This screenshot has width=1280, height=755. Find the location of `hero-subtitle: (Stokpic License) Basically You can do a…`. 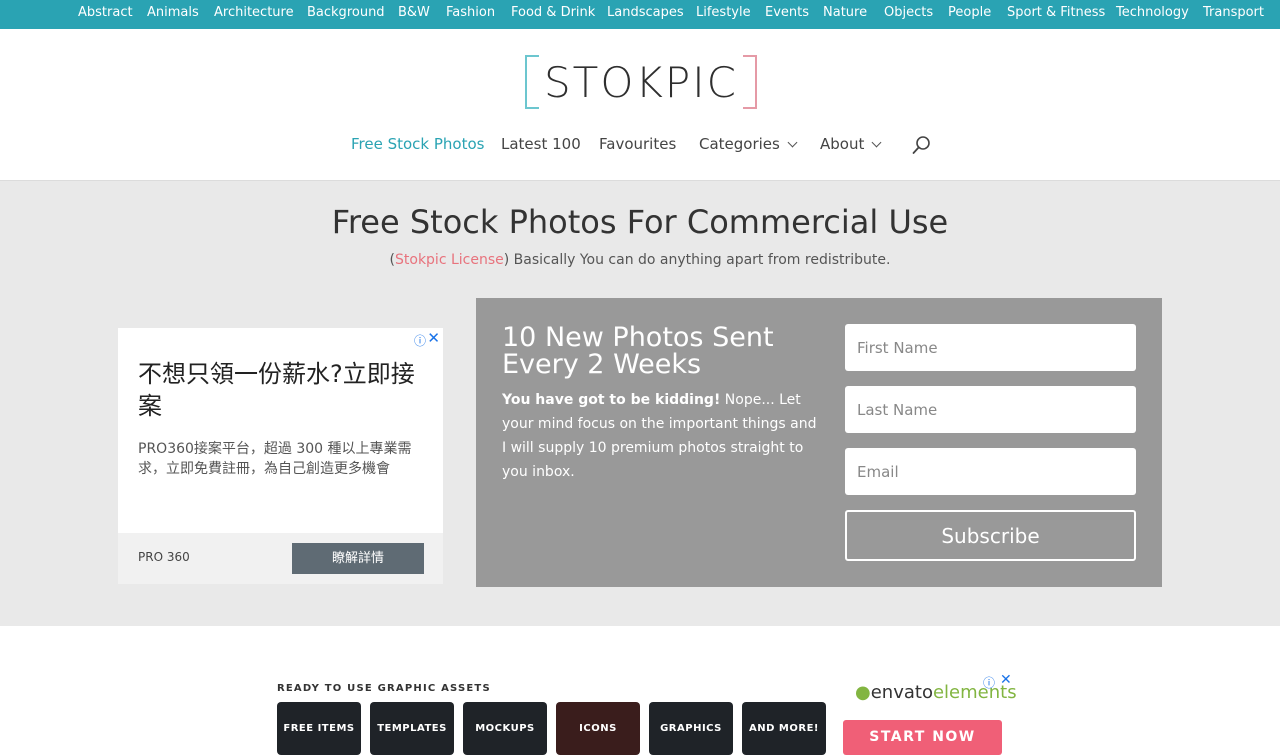

hero-subtitle: (Stokpic License) Basically You can do a… is located at coordinates (640, 260).